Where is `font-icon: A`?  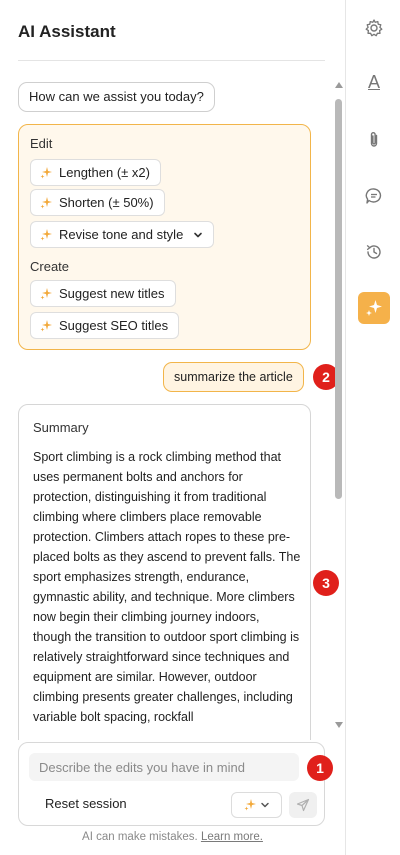
font-icon: A is located at coordinates (373, 82).